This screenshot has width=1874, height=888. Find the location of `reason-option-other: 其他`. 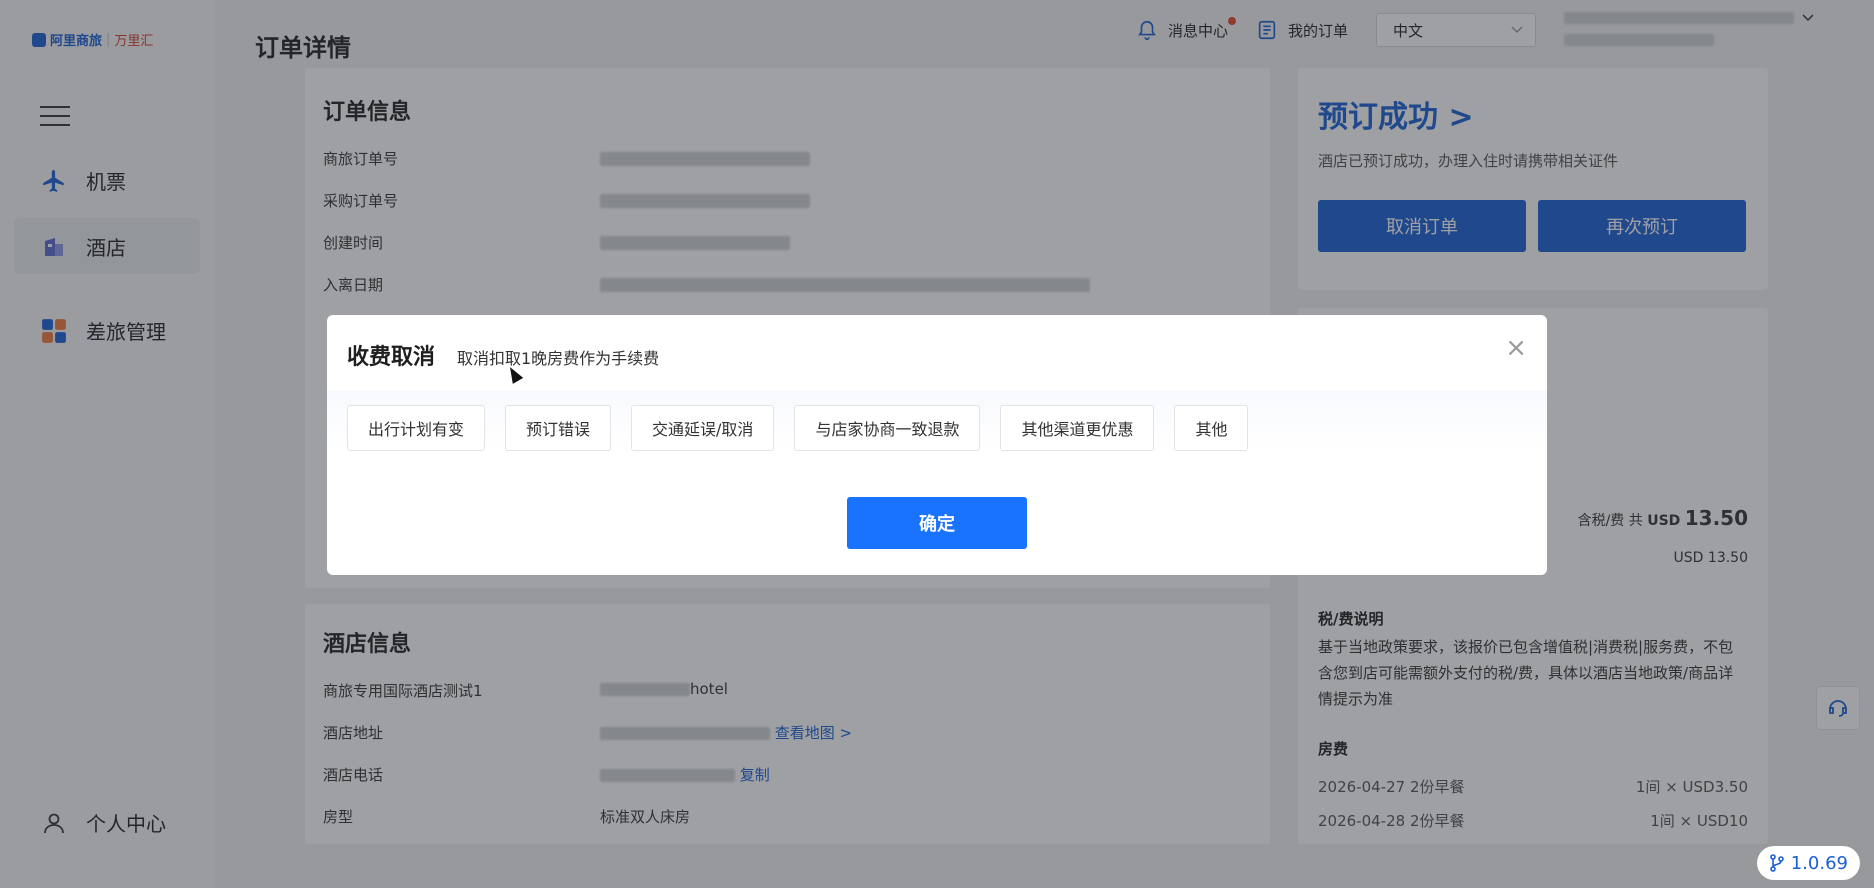

reason-option-other: 其他 is located at coordinates (1211, 428).